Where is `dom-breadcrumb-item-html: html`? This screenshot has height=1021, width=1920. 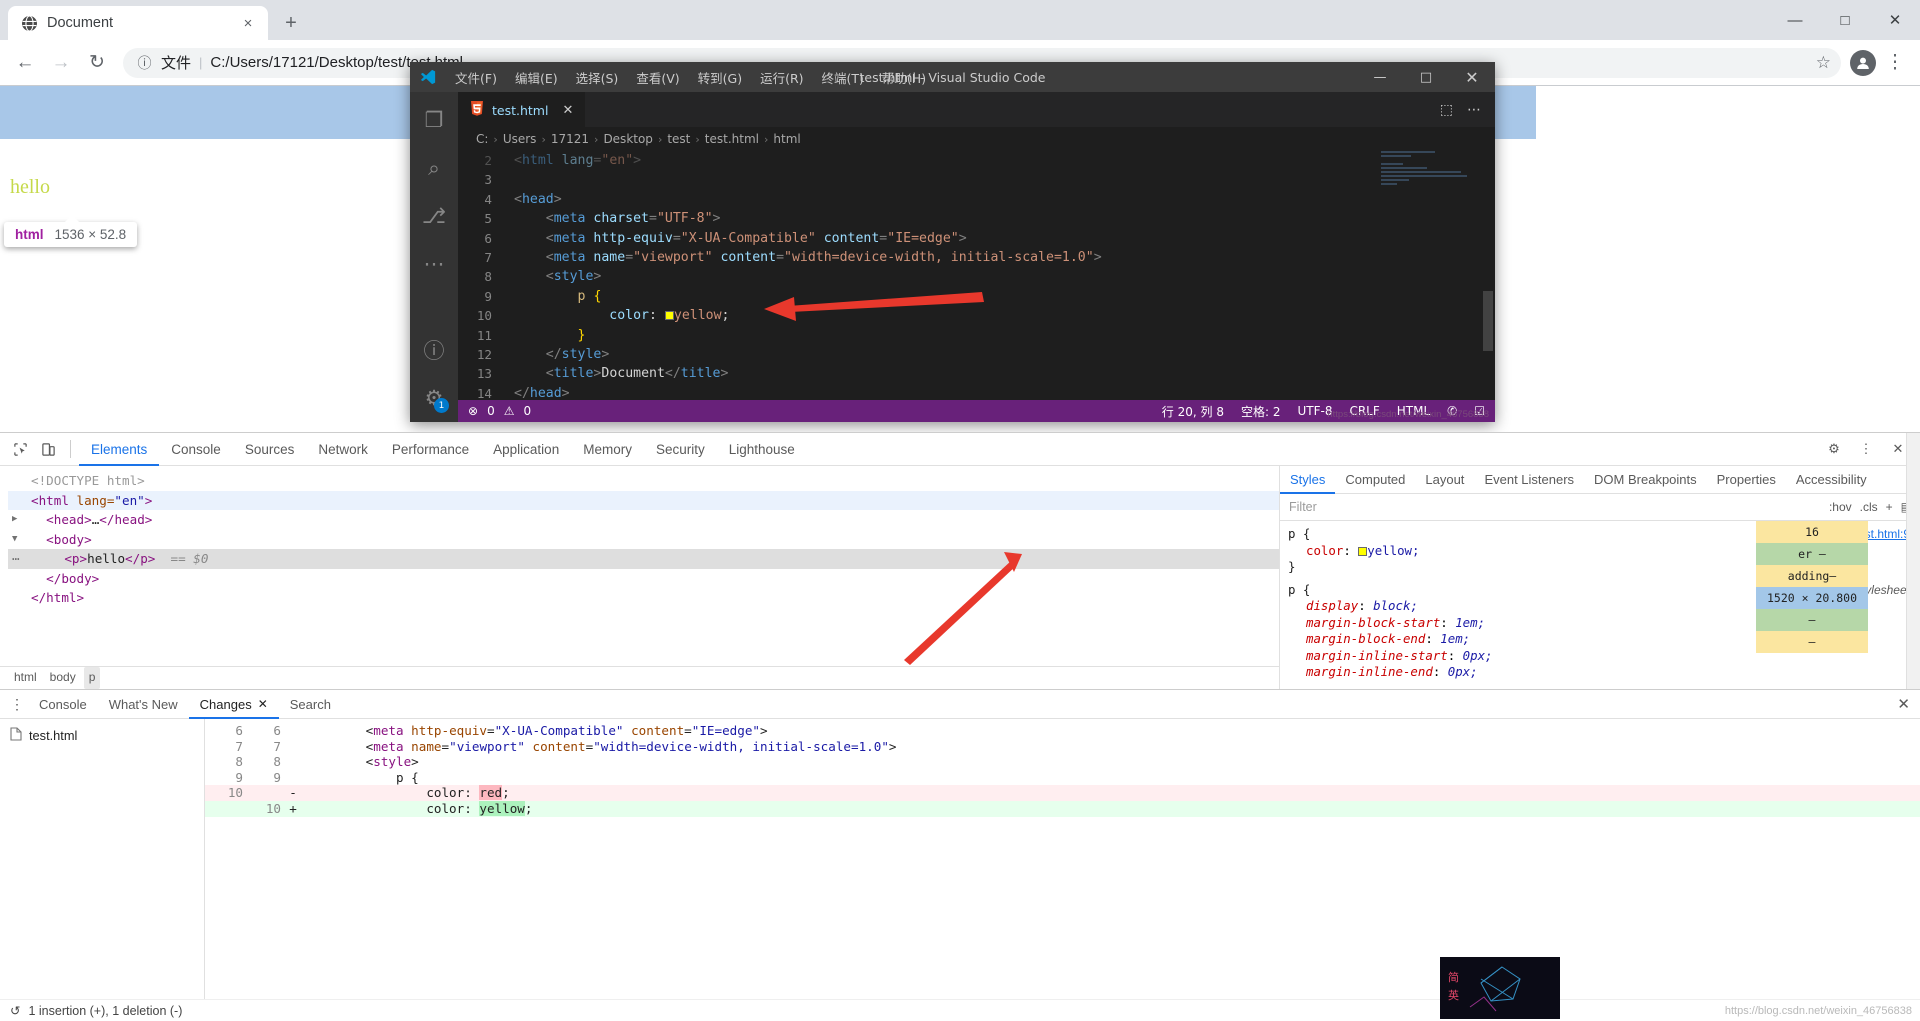 dom-breadcrumb-item-html: html is located at coordinates (25, 678).